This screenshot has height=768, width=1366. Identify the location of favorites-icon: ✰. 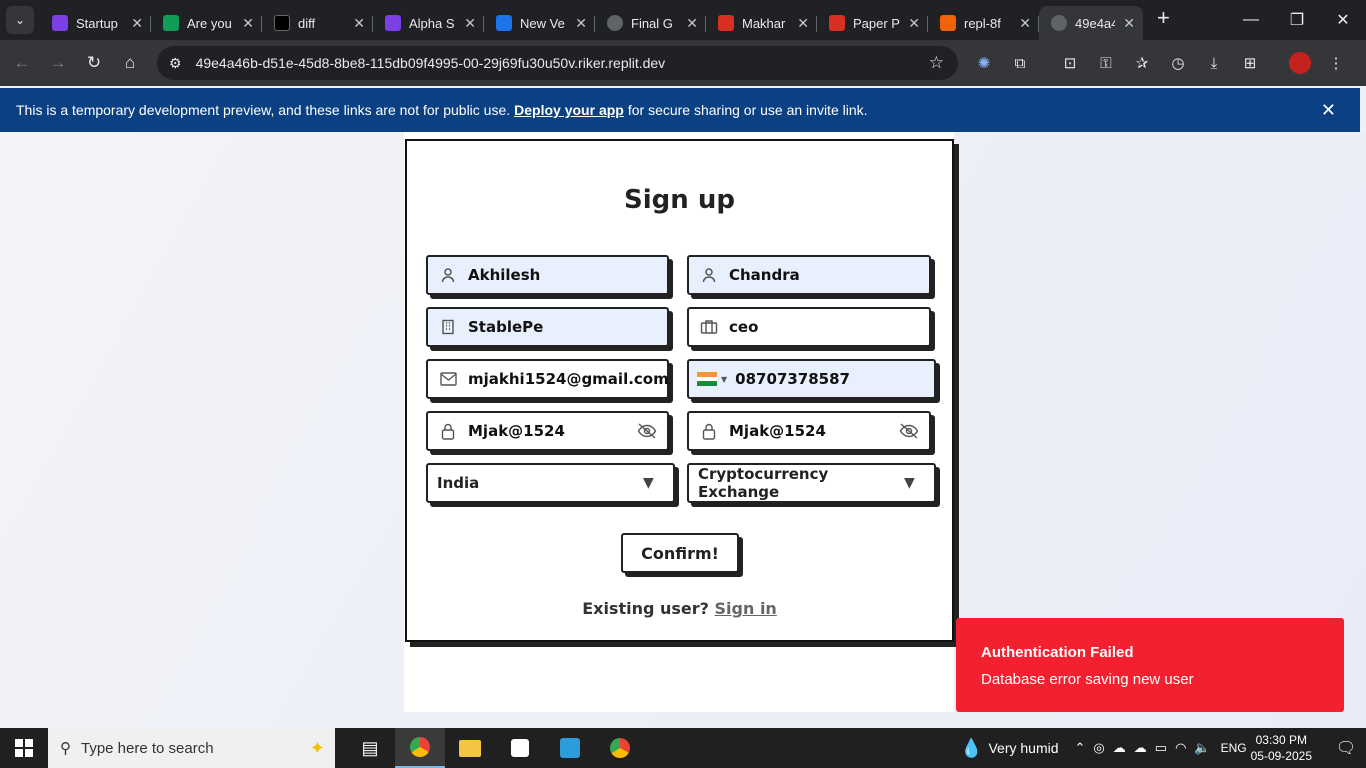
(1142, 63).